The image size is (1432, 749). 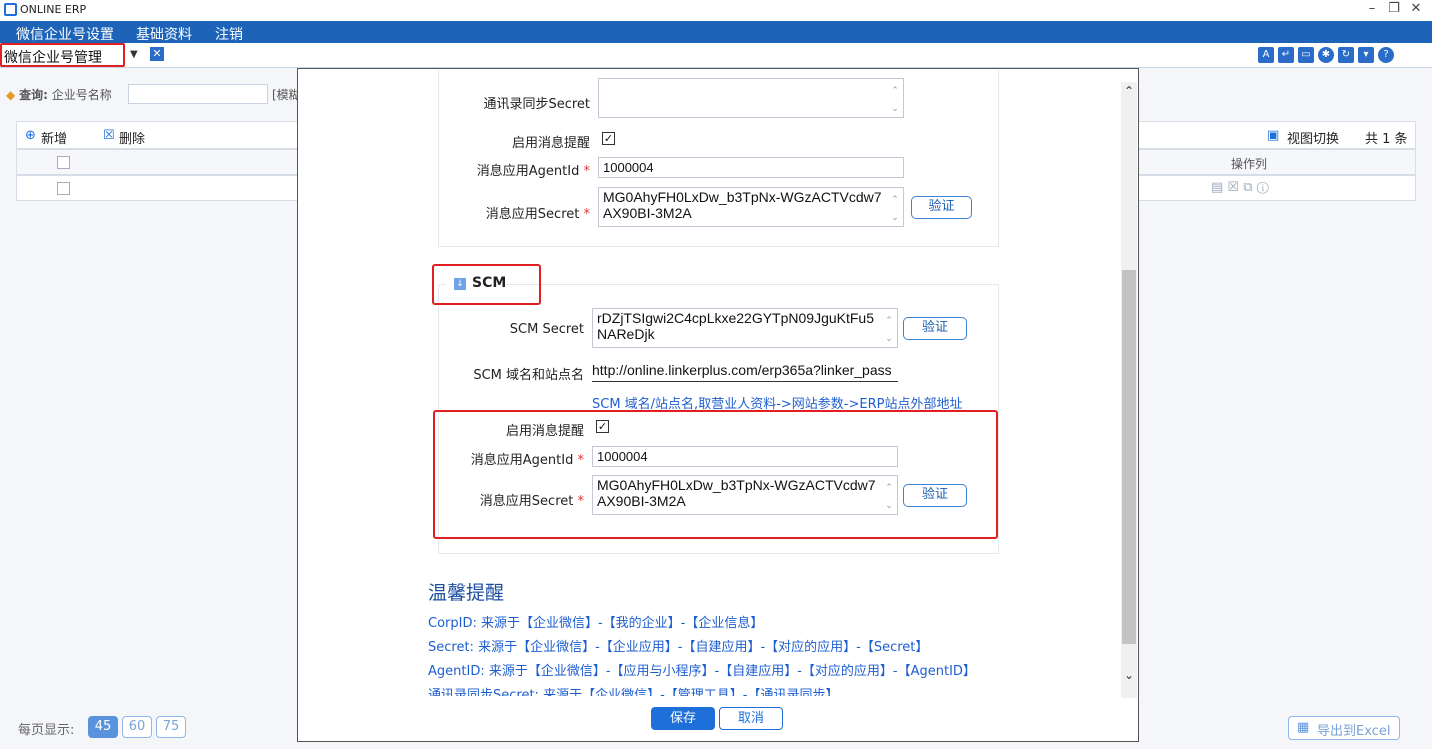 I want to click on scroll-up-icon: ⌃, so click(x=1129, y=91).